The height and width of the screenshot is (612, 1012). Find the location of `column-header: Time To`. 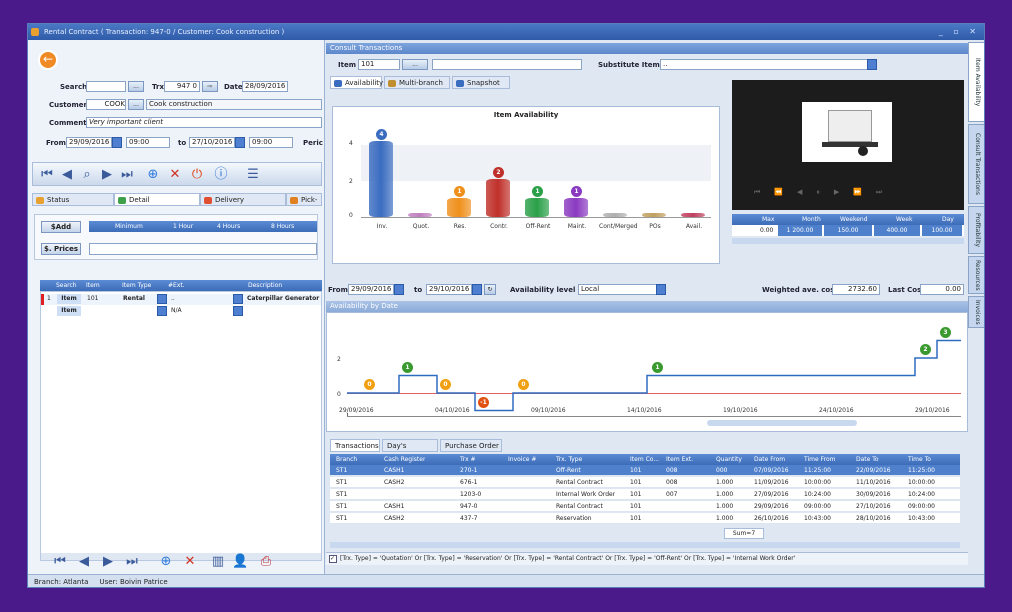

column-header: Time To is located at coordinates (919, 459).